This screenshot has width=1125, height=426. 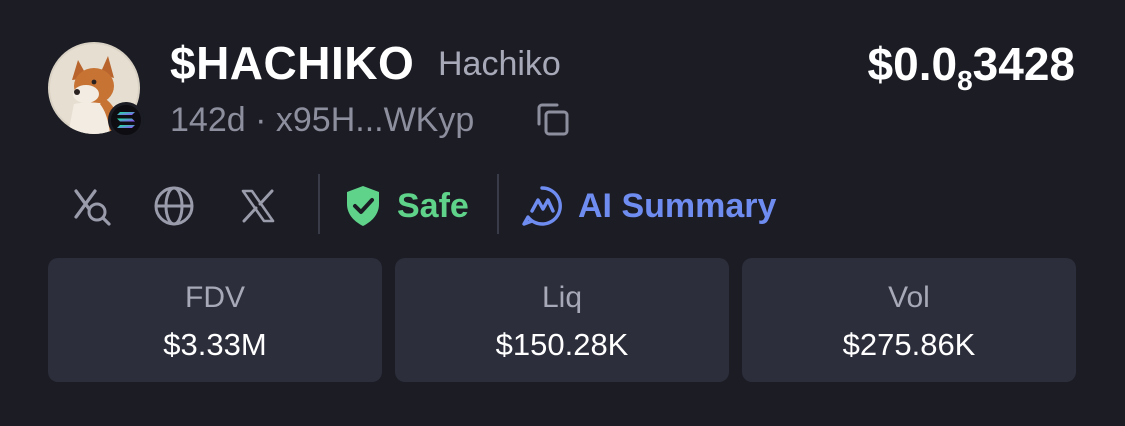 What do you see at coordinates (909, 320) in the screenshot?
I see `stat-card-vol: Vol $275.86K` at bounding box center [909, 320].